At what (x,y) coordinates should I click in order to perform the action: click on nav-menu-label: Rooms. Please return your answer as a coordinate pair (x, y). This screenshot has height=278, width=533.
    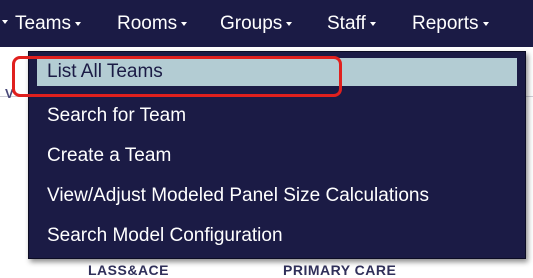
    Looking at the image, I should click on (147, 23).